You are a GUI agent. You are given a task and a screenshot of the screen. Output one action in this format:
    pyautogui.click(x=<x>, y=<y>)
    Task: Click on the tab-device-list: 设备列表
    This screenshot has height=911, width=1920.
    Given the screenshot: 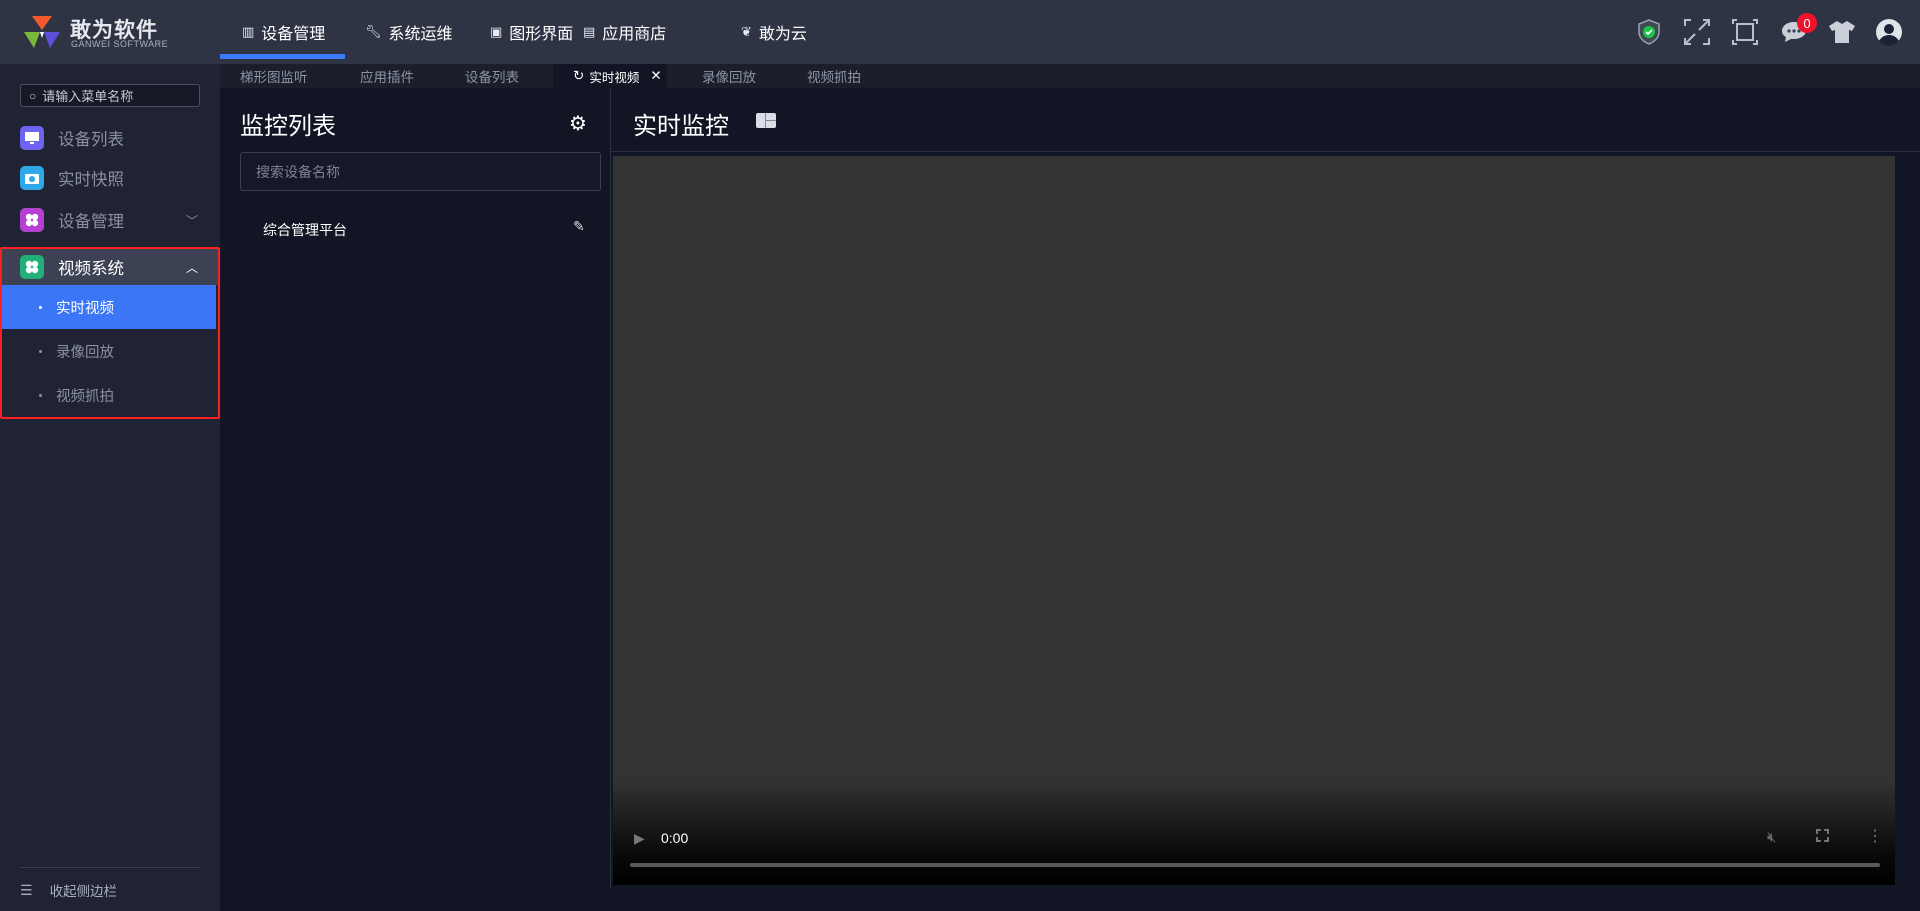 What is the action you would take?
    pyautogui.click(x=492, y=76)
    